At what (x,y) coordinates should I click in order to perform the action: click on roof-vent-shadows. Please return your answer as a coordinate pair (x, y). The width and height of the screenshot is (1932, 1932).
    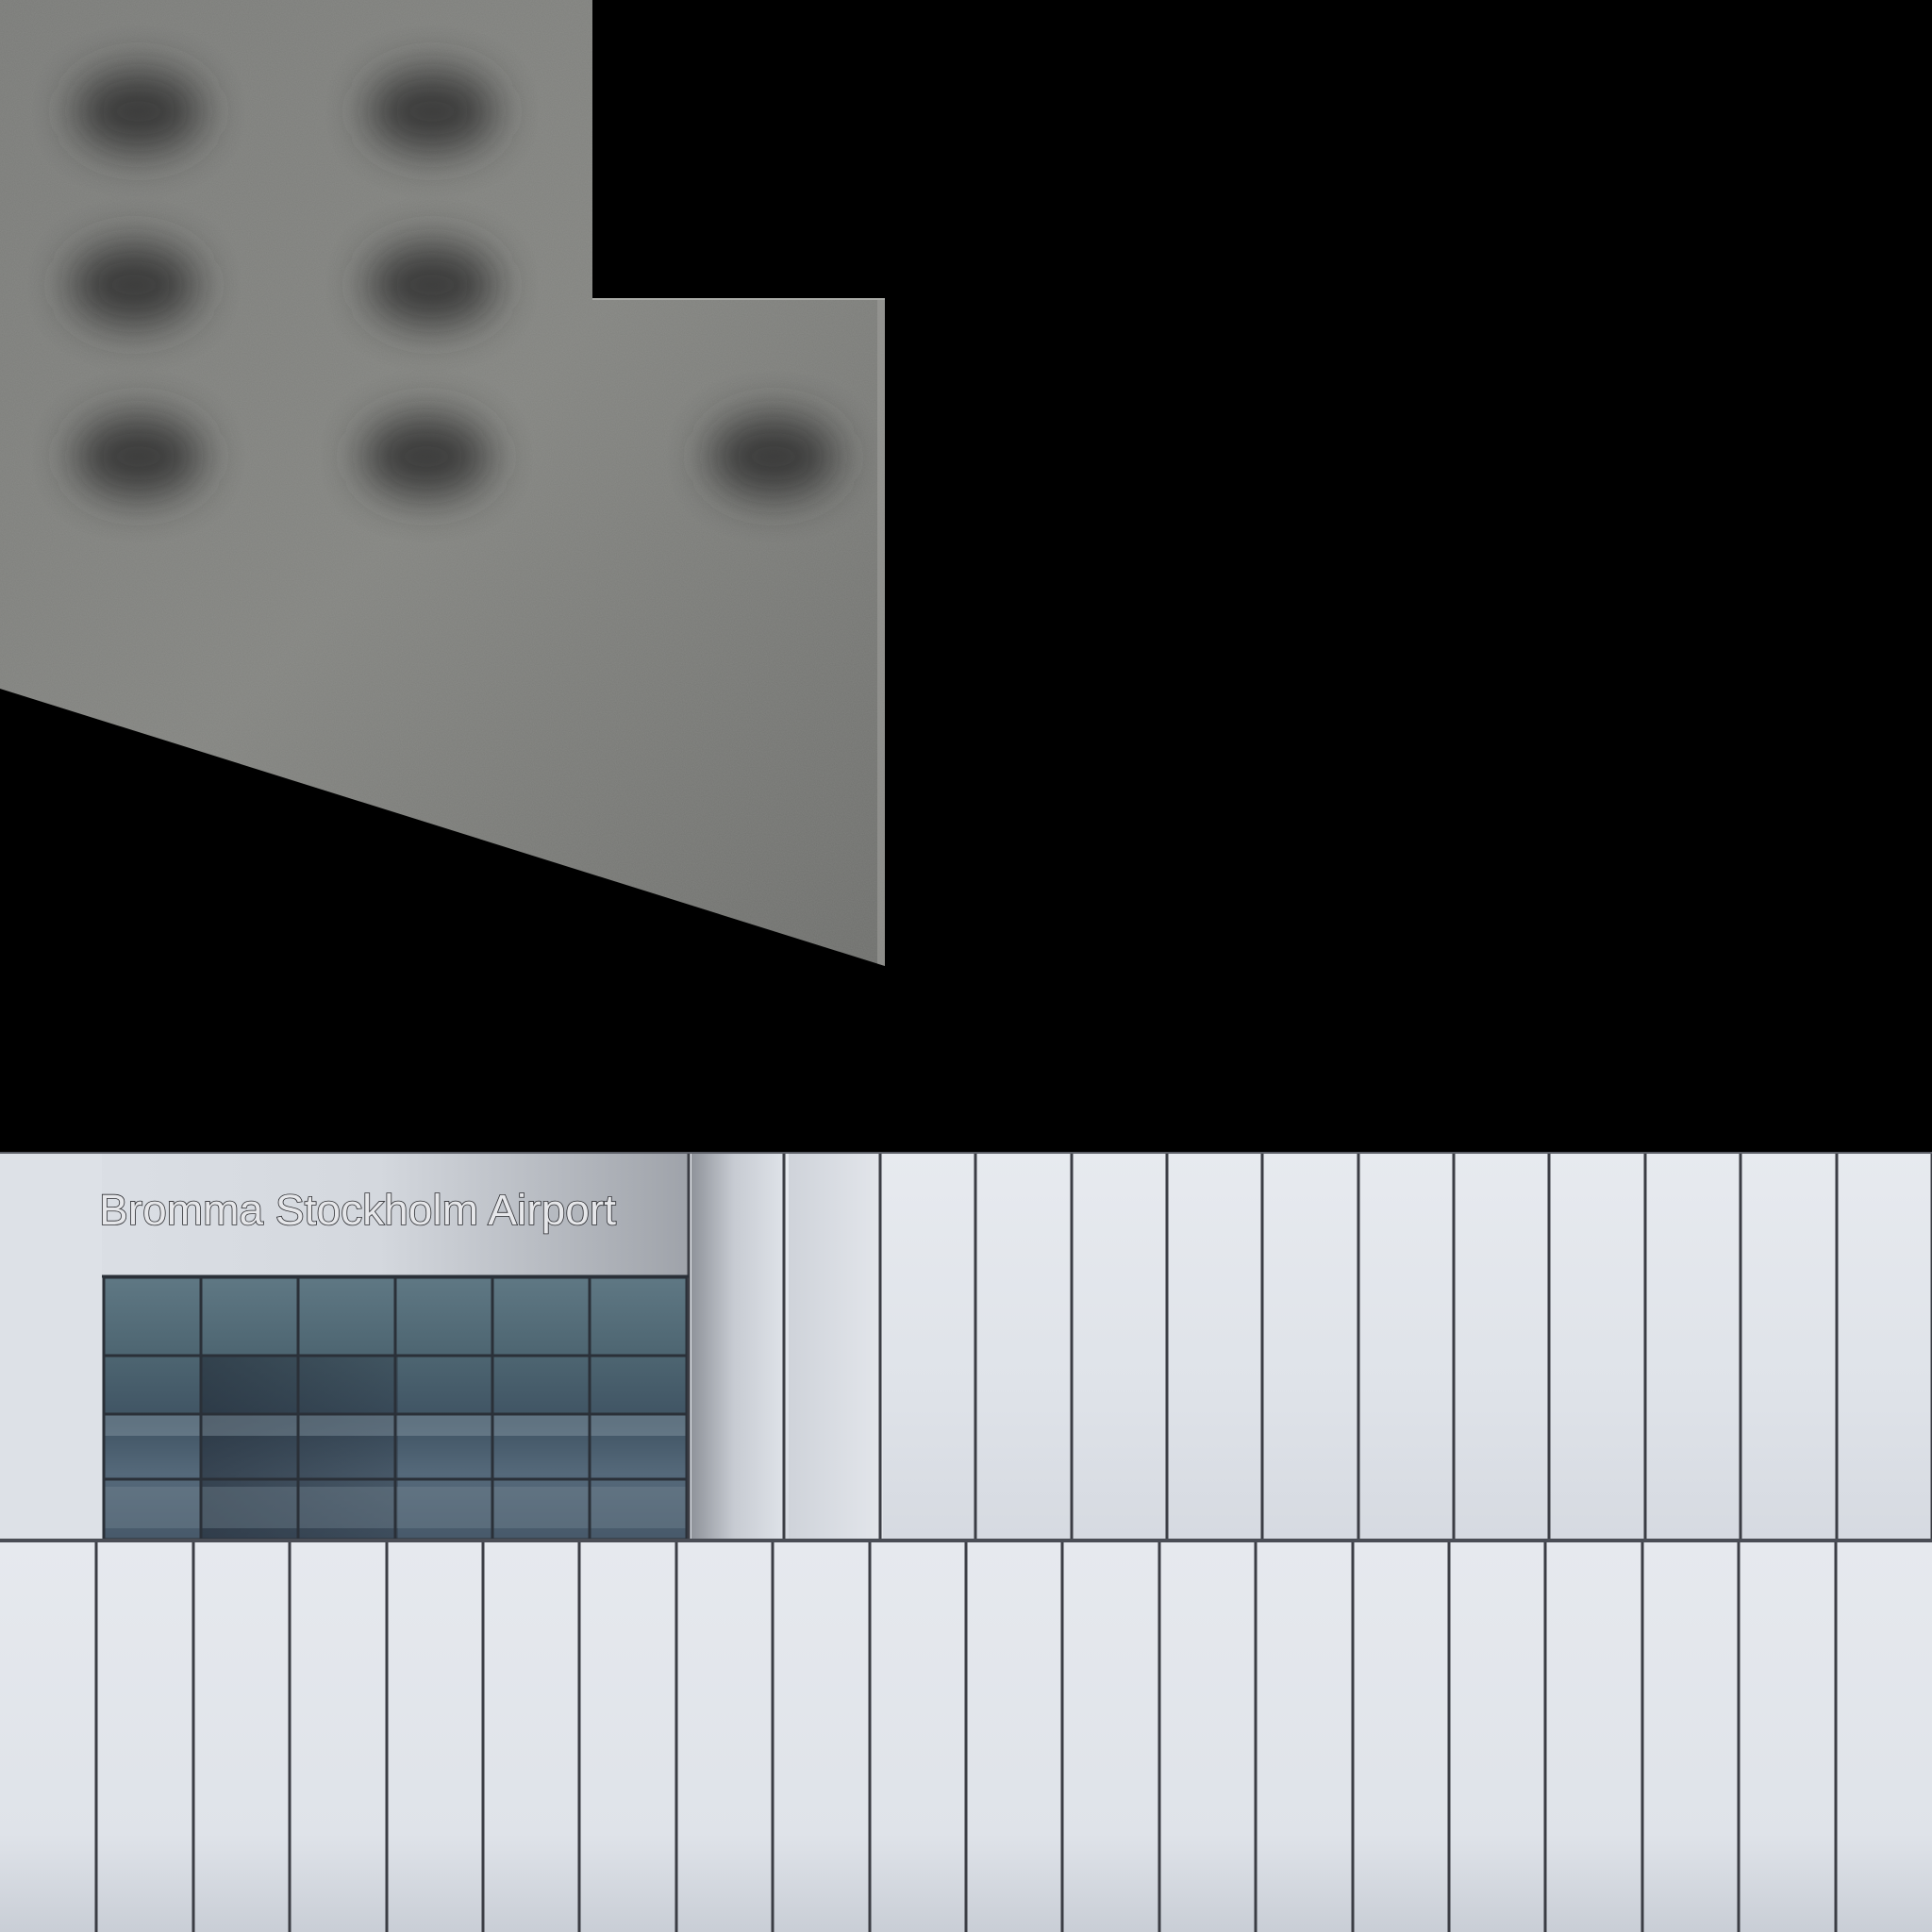
    Looking at the image, I should click on (454, 284).